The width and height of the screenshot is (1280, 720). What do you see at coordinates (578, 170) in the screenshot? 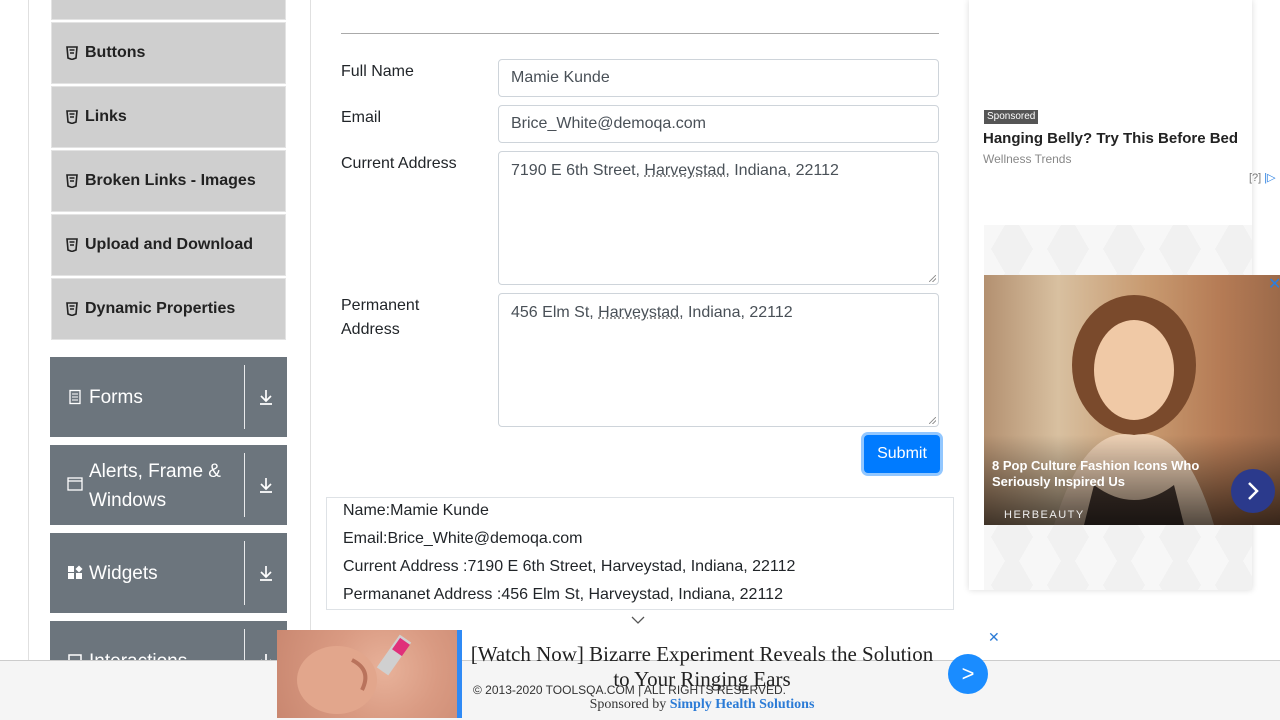
I see `current-address-text: 7190 E 6th Street,` at bounding box center [578, 170].